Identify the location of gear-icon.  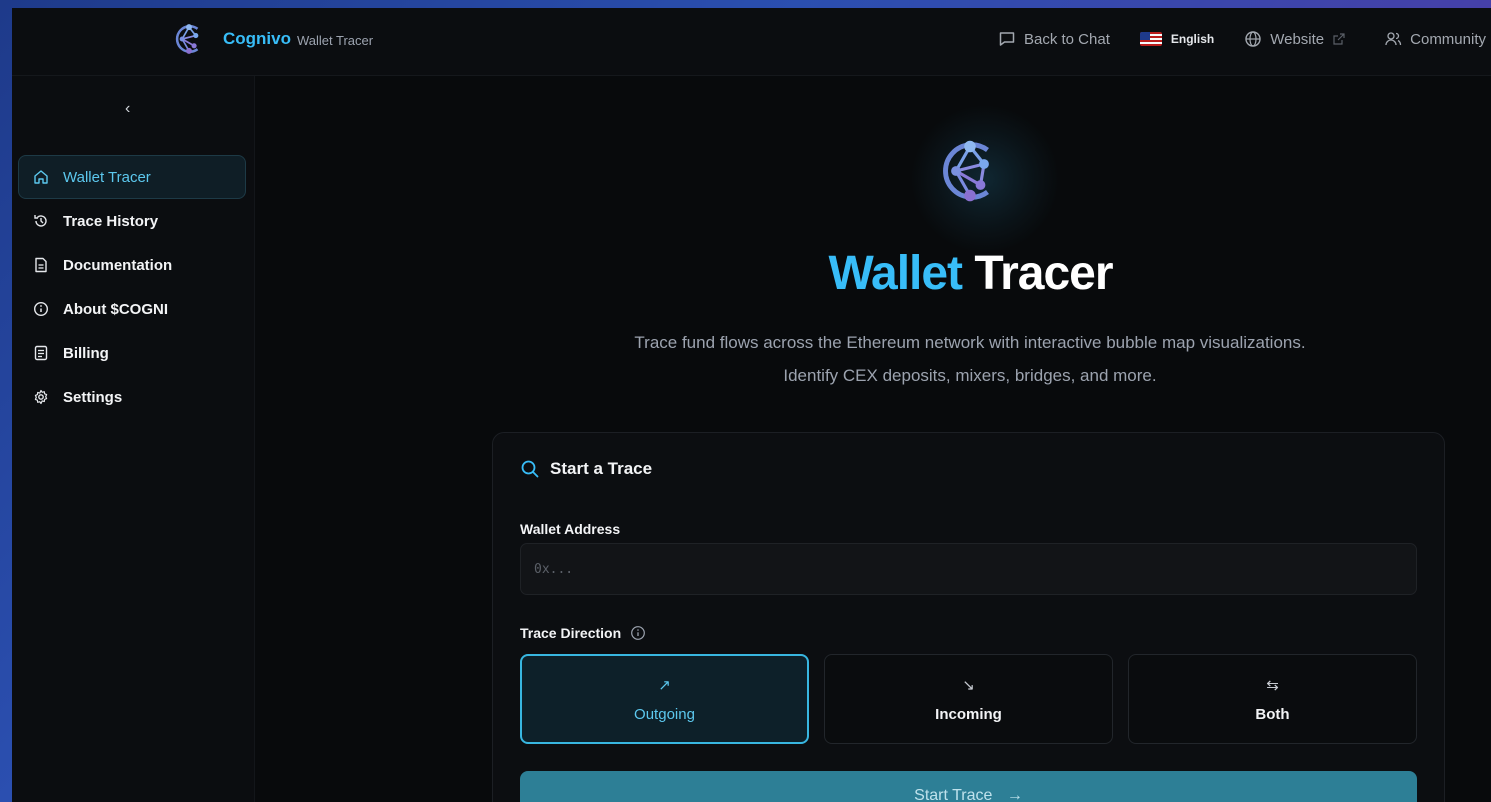
(41, 397).